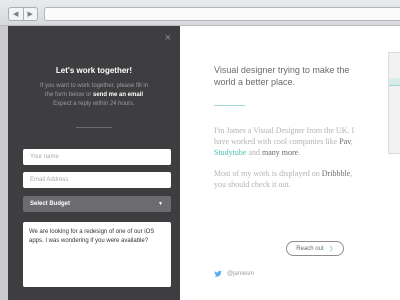 The image size is (400, 300). I want to click on reach-out-button: Reach out ❯, so click(315, 248).